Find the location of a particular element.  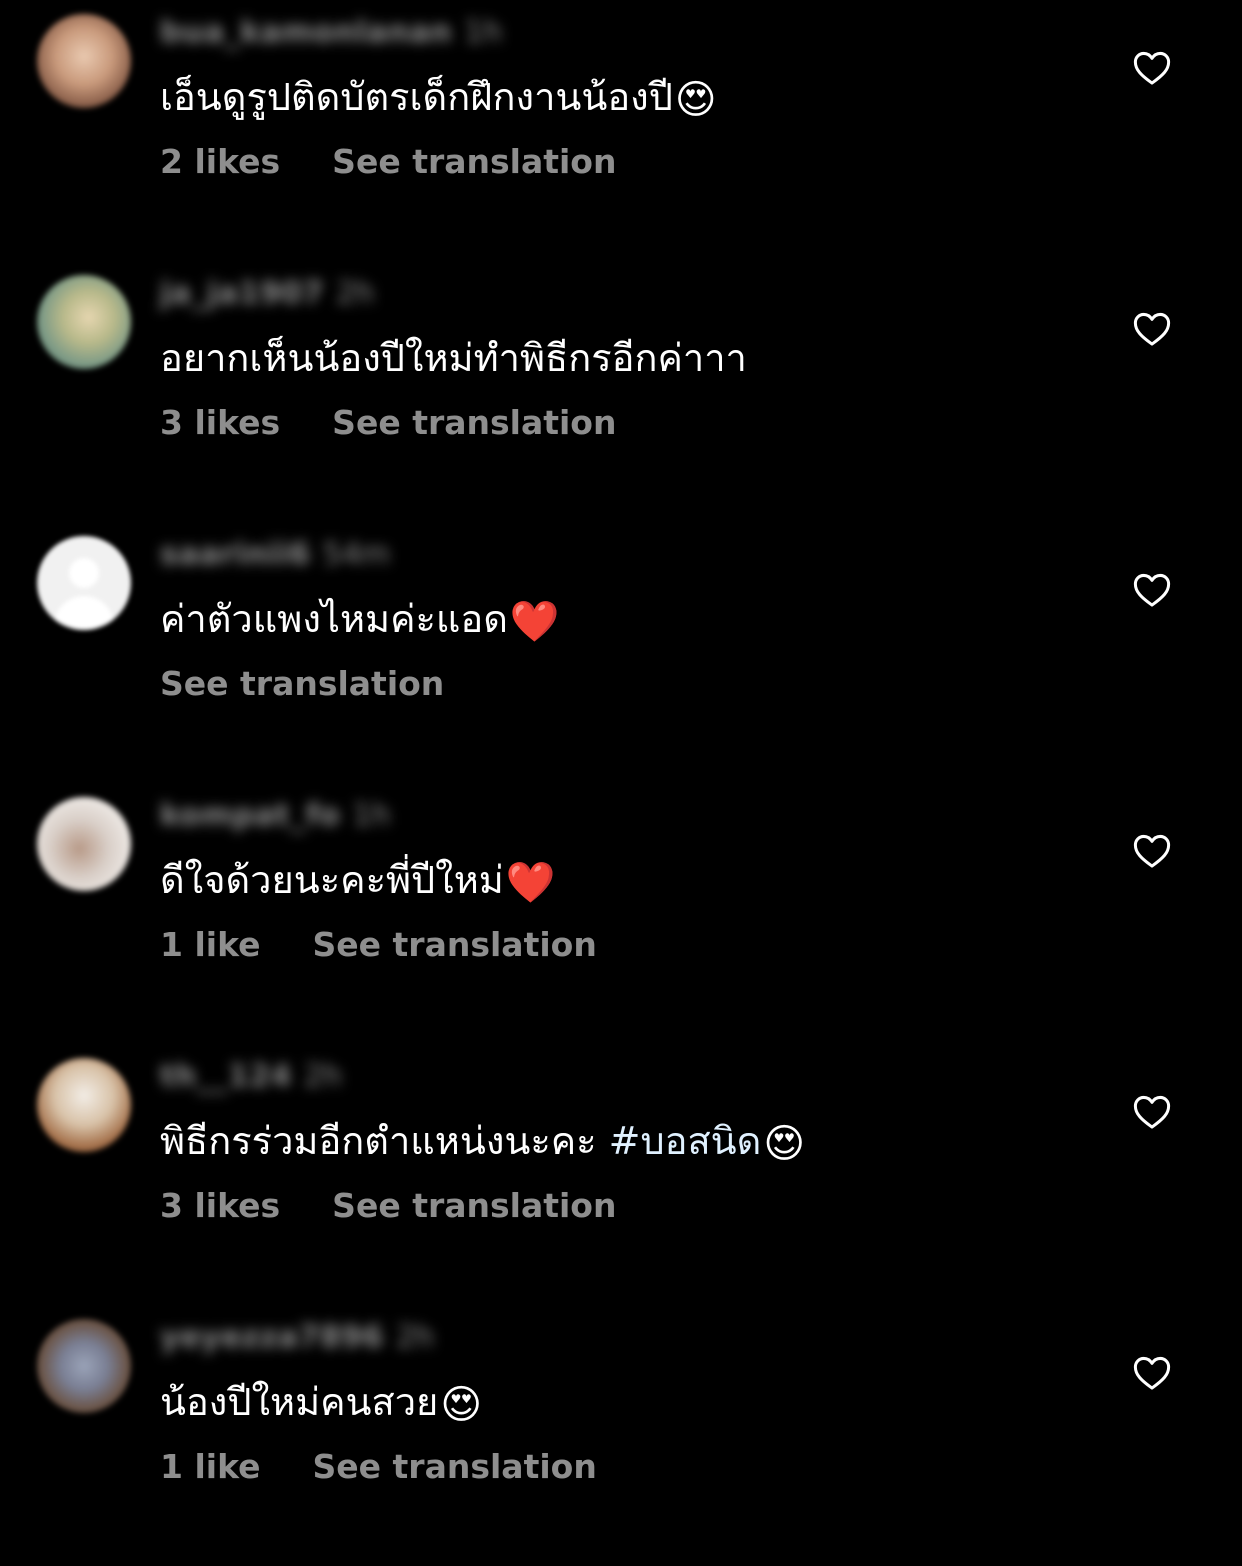

comment-meta: ja_ja1907 2h is located at coordinates (267, 293).